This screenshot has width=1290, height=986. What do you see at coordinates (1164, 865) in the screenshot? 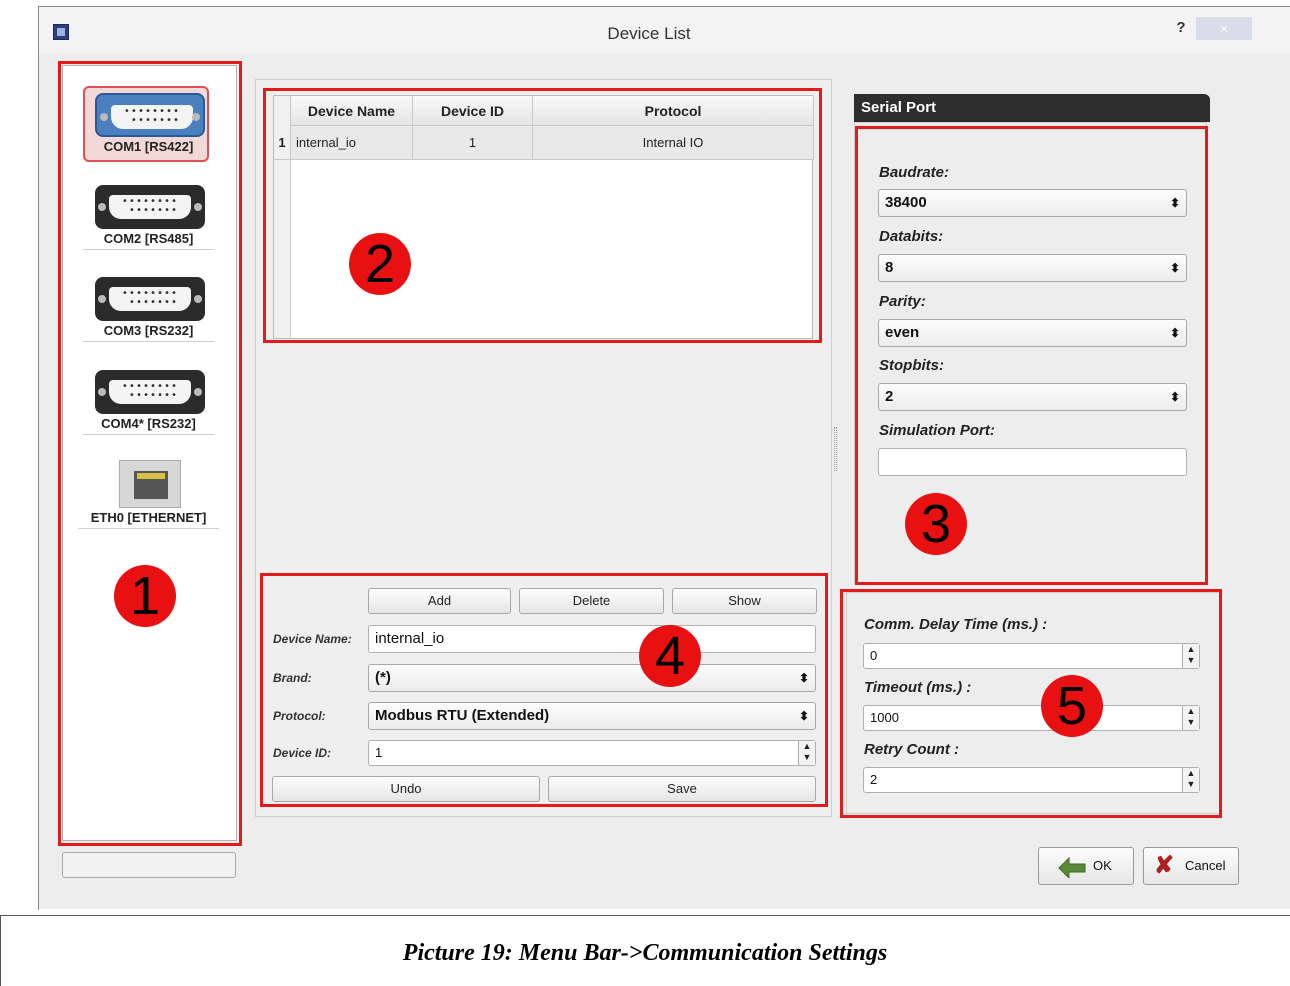
I see `cross-icon: ✘` at bounding box center [1164, 865].